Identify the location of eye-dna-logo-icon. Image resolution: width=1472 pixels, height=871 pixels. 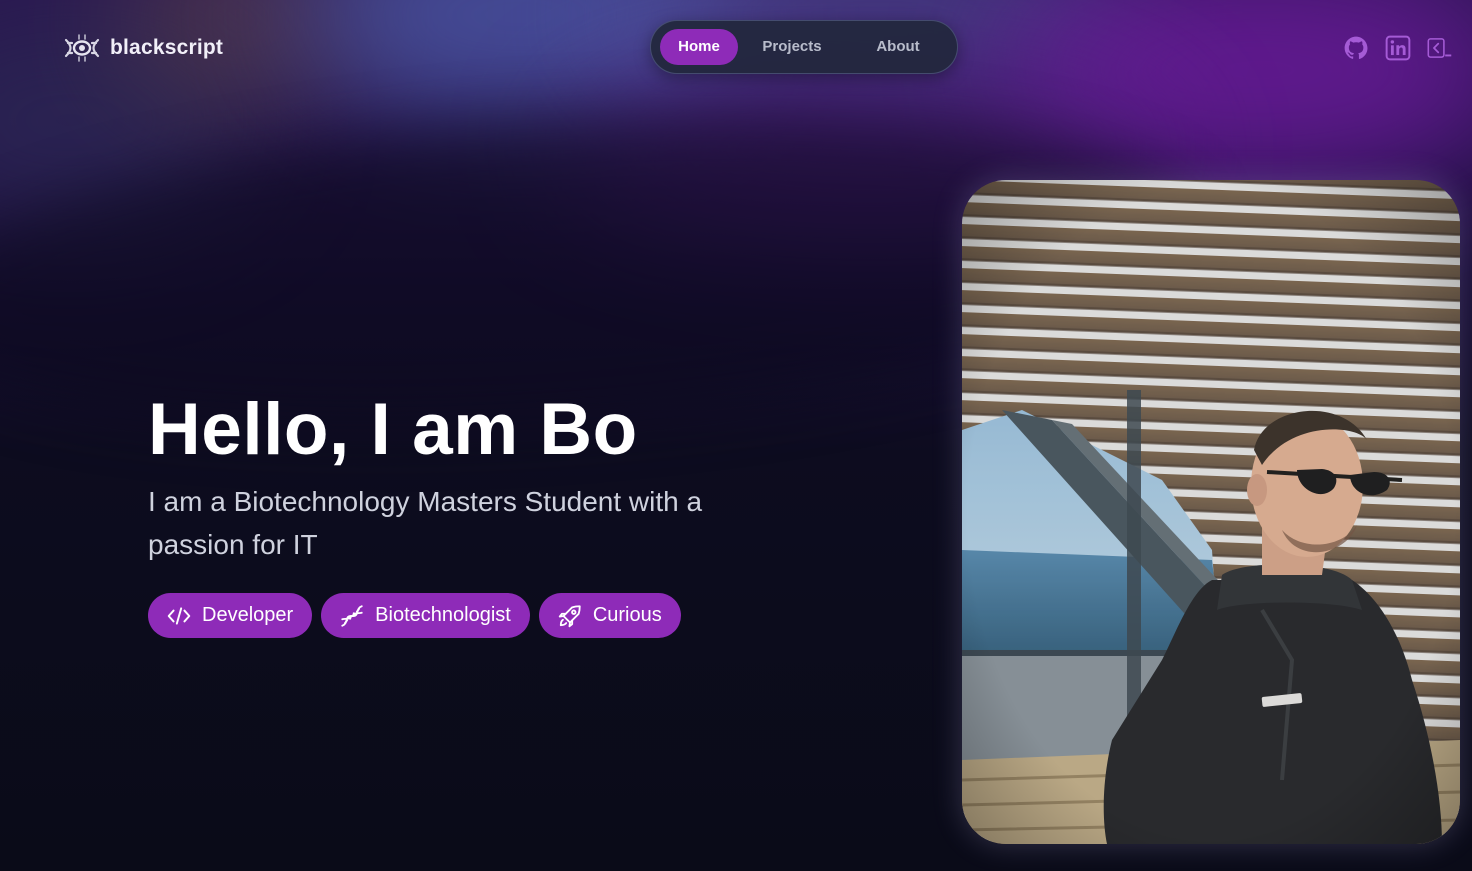
(82, 48).